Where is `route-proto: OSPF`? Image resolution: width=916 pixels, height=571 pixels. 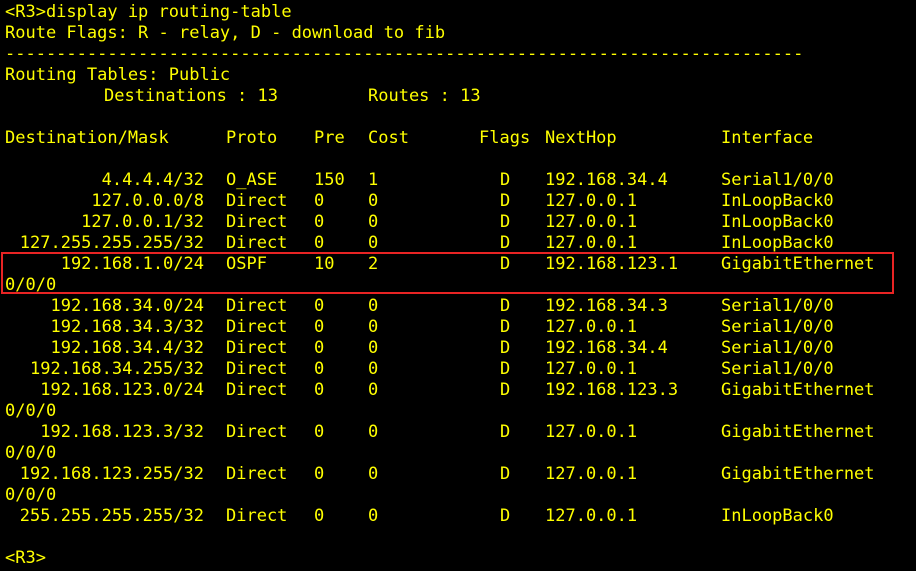 route-proto: OSPF is located at coordinates (246, 264).